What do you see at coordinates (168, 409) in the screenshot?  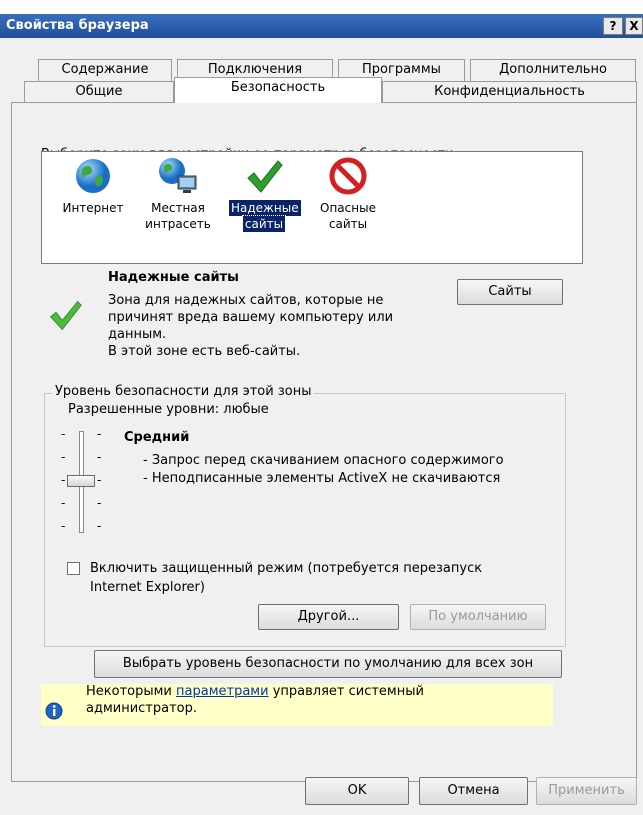 I see `allowed-levels-text: Разрешенные уровни: любые` at bounding box center [168, 409].